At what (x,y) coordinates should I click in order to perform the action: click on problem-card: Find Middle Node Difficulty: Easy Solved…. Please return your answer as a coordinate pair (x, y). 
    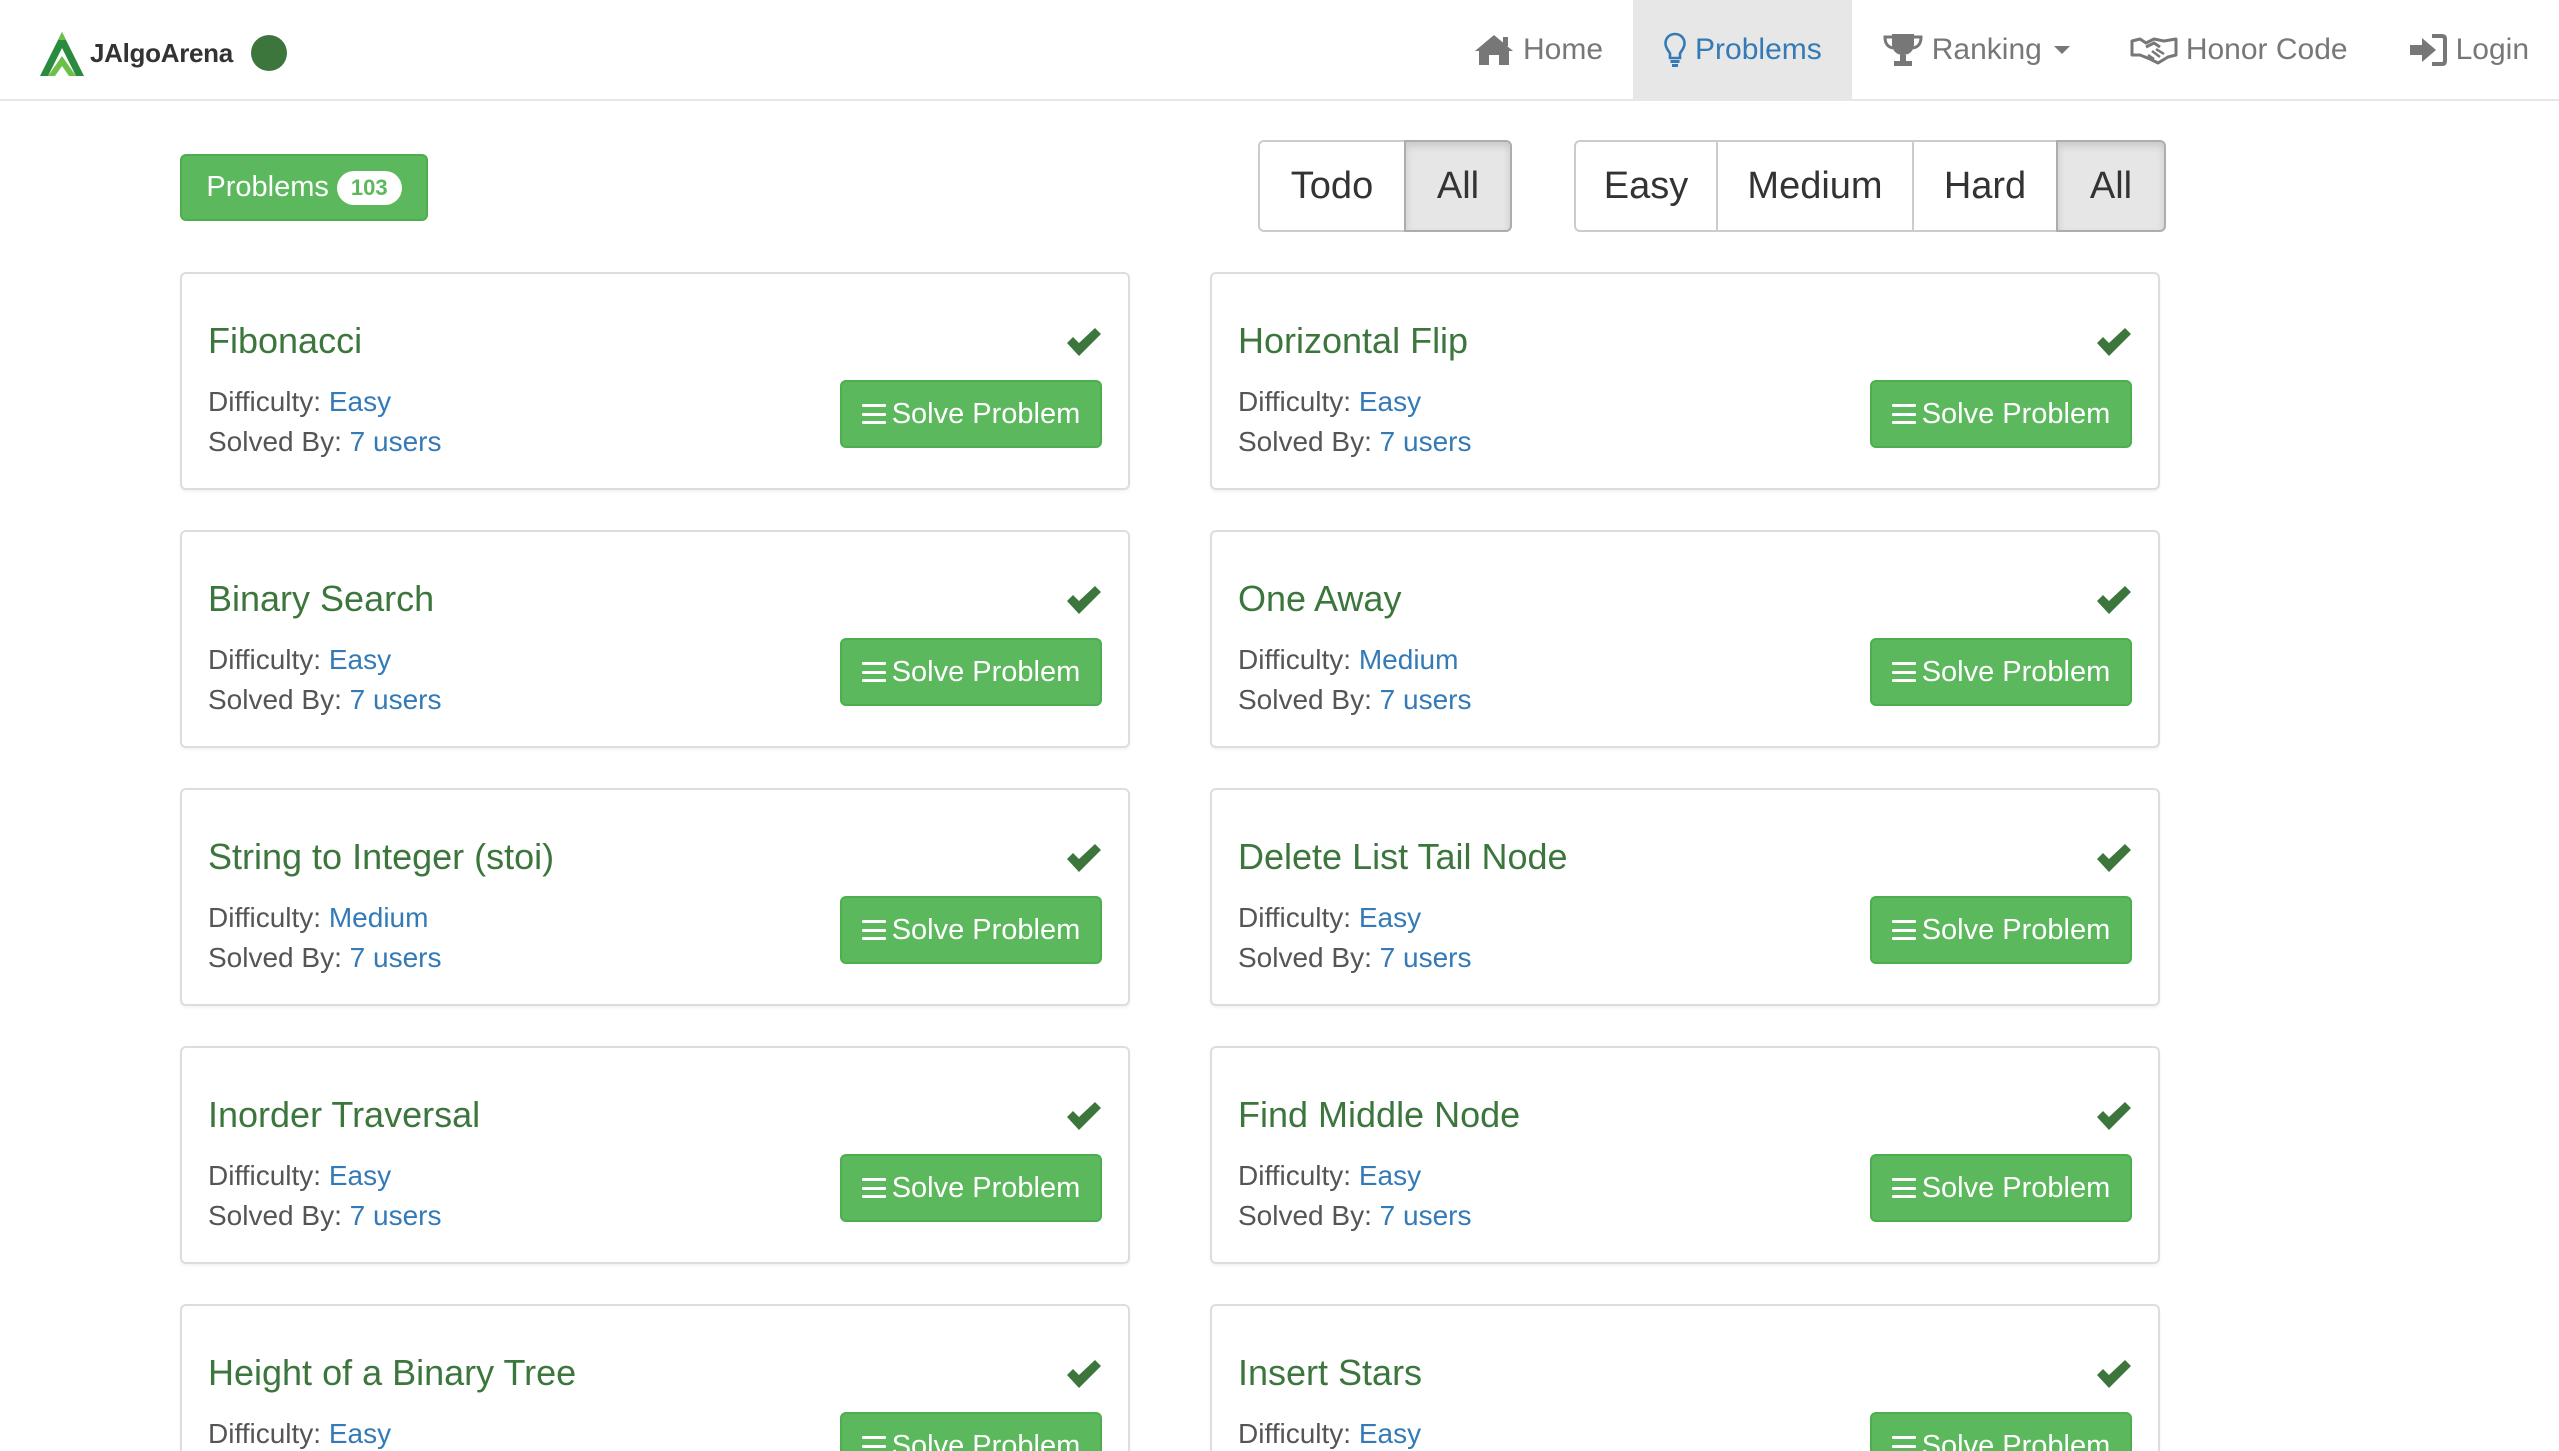
    Looking at the image, I should click on (1685, 1155).